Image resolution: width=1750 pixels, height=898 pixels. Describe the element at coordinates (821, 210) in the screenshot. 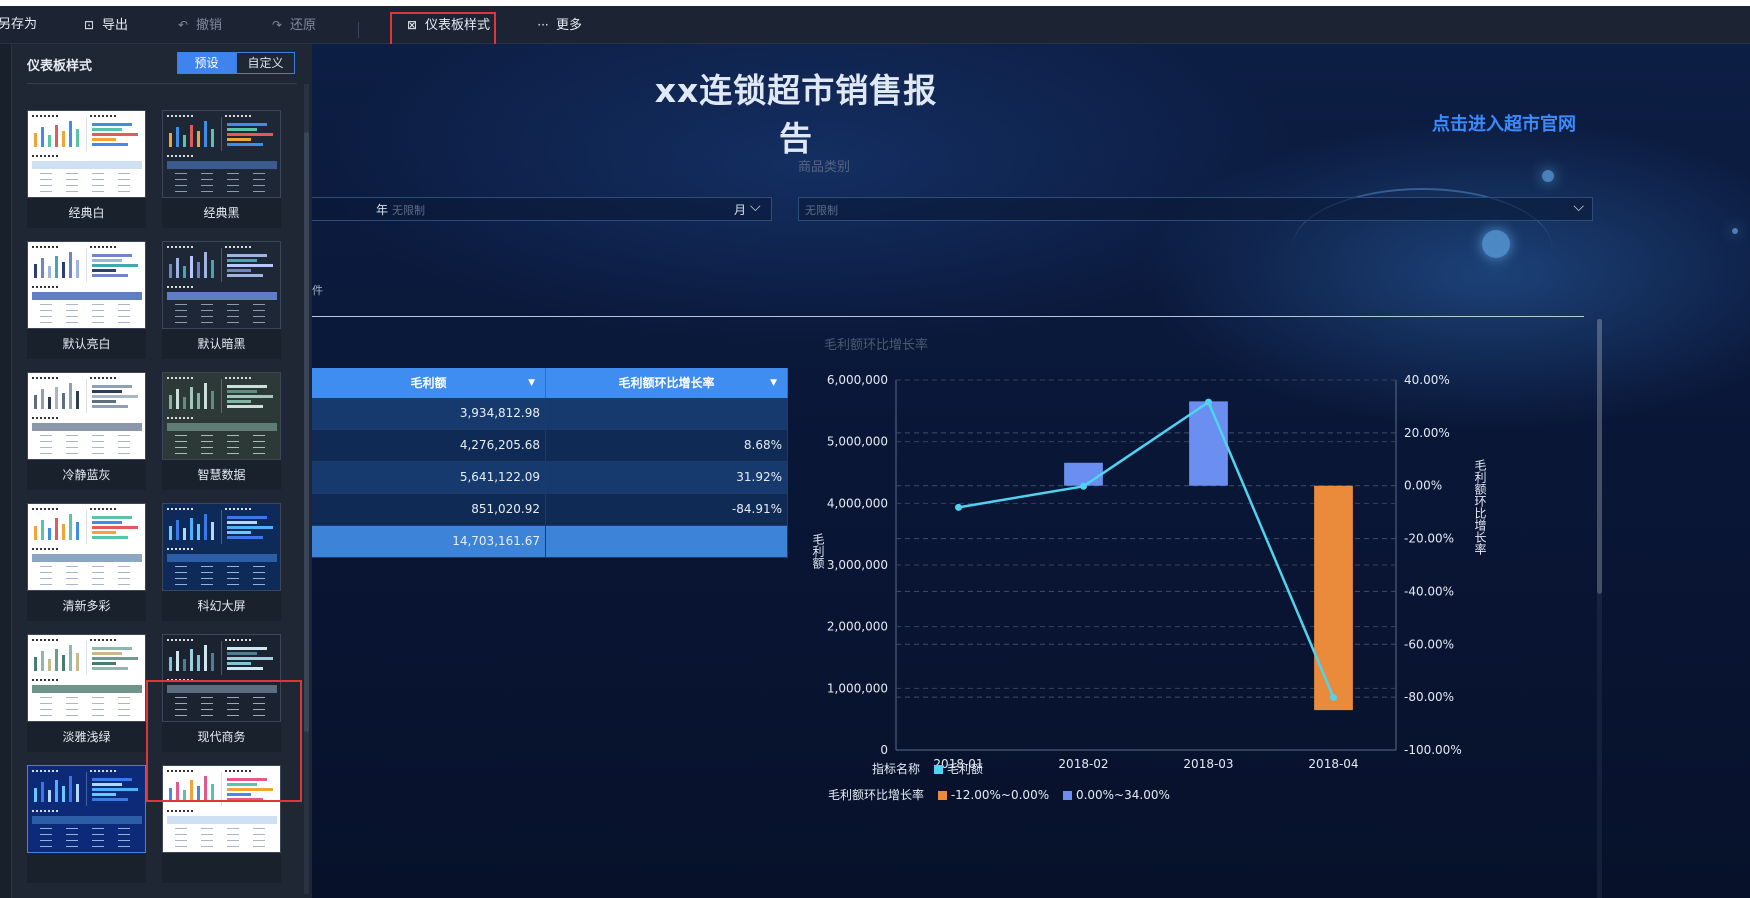

I see `category-filter-placeholder: 无限制` at that location.